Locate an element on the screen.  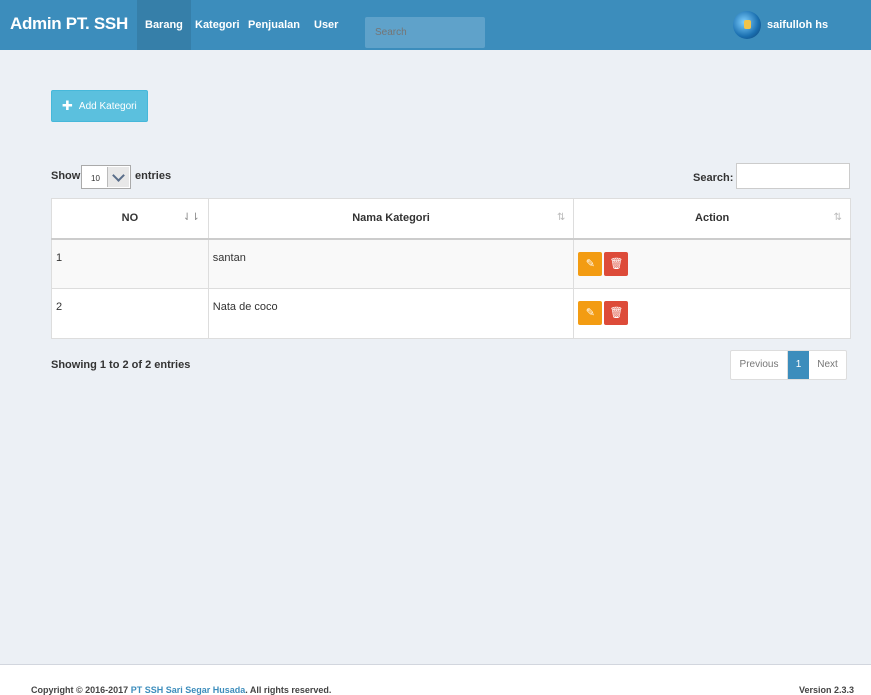
add-kategori-button: ✚ Add Kategori is located at coordinates (99, 106).